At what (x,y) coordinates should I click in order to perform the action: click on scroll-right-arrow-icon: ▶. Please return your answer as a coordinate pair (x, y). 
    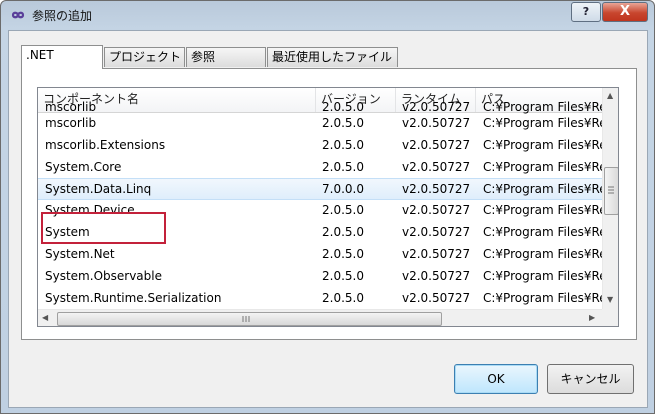
    Looking at the image, I should click on (592, 317).